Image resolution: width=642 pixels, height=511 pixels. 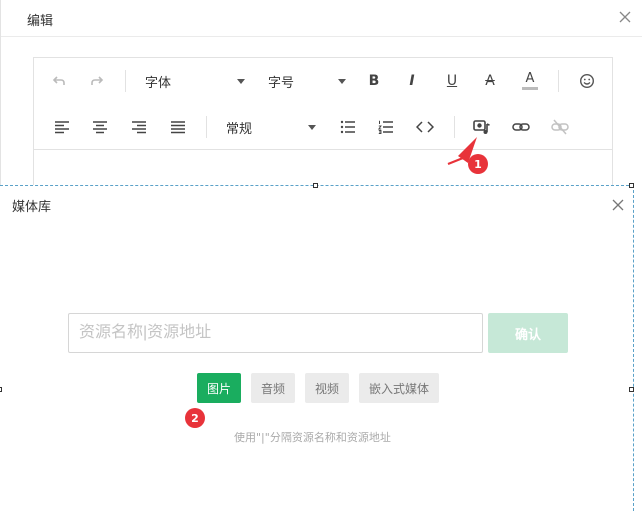 I want to click on bold-icon: B, so click(x=374, y=81).